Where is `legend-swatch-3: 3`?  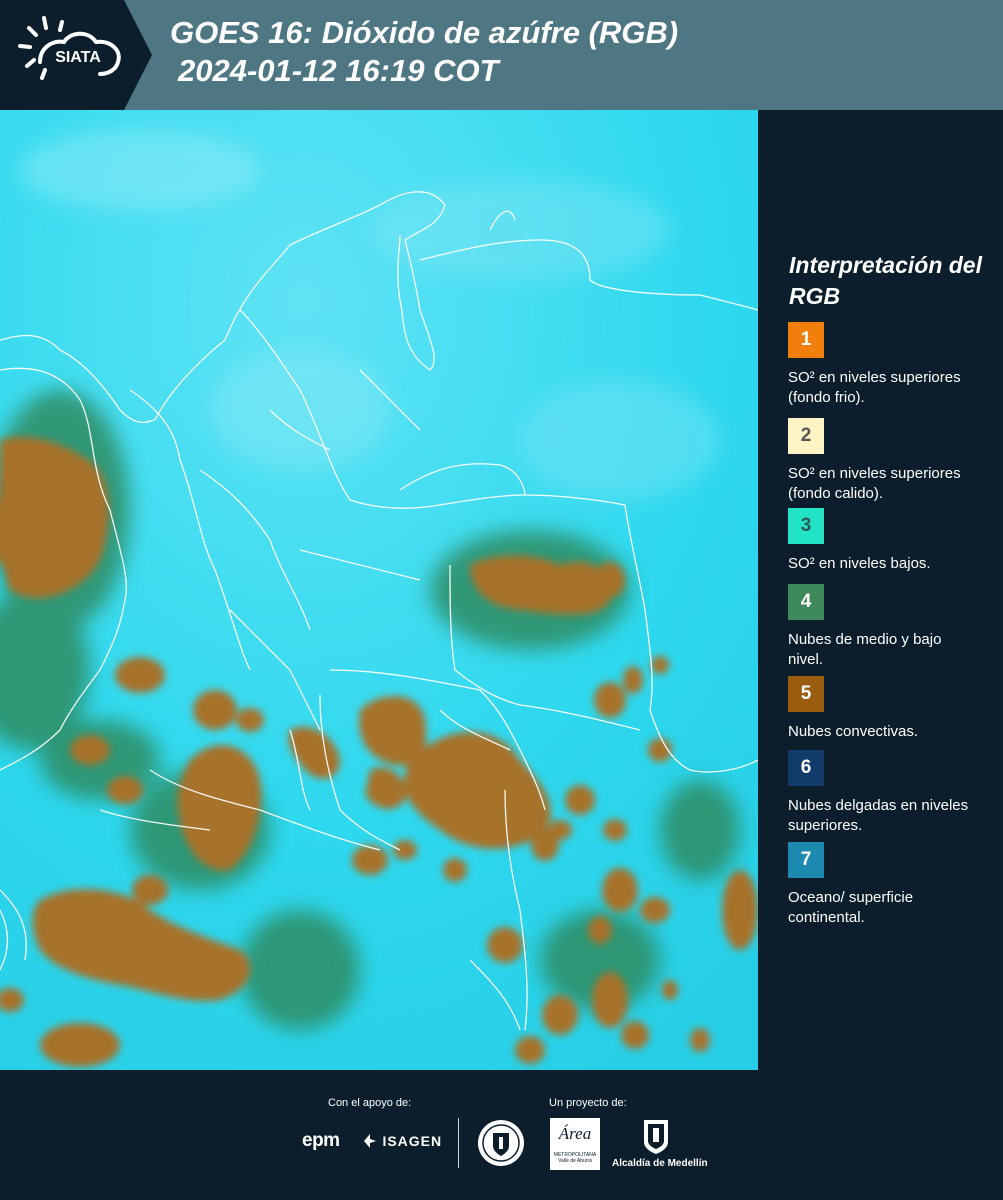
legend-swatch-3: 3 is located at coordinates (806, 526).